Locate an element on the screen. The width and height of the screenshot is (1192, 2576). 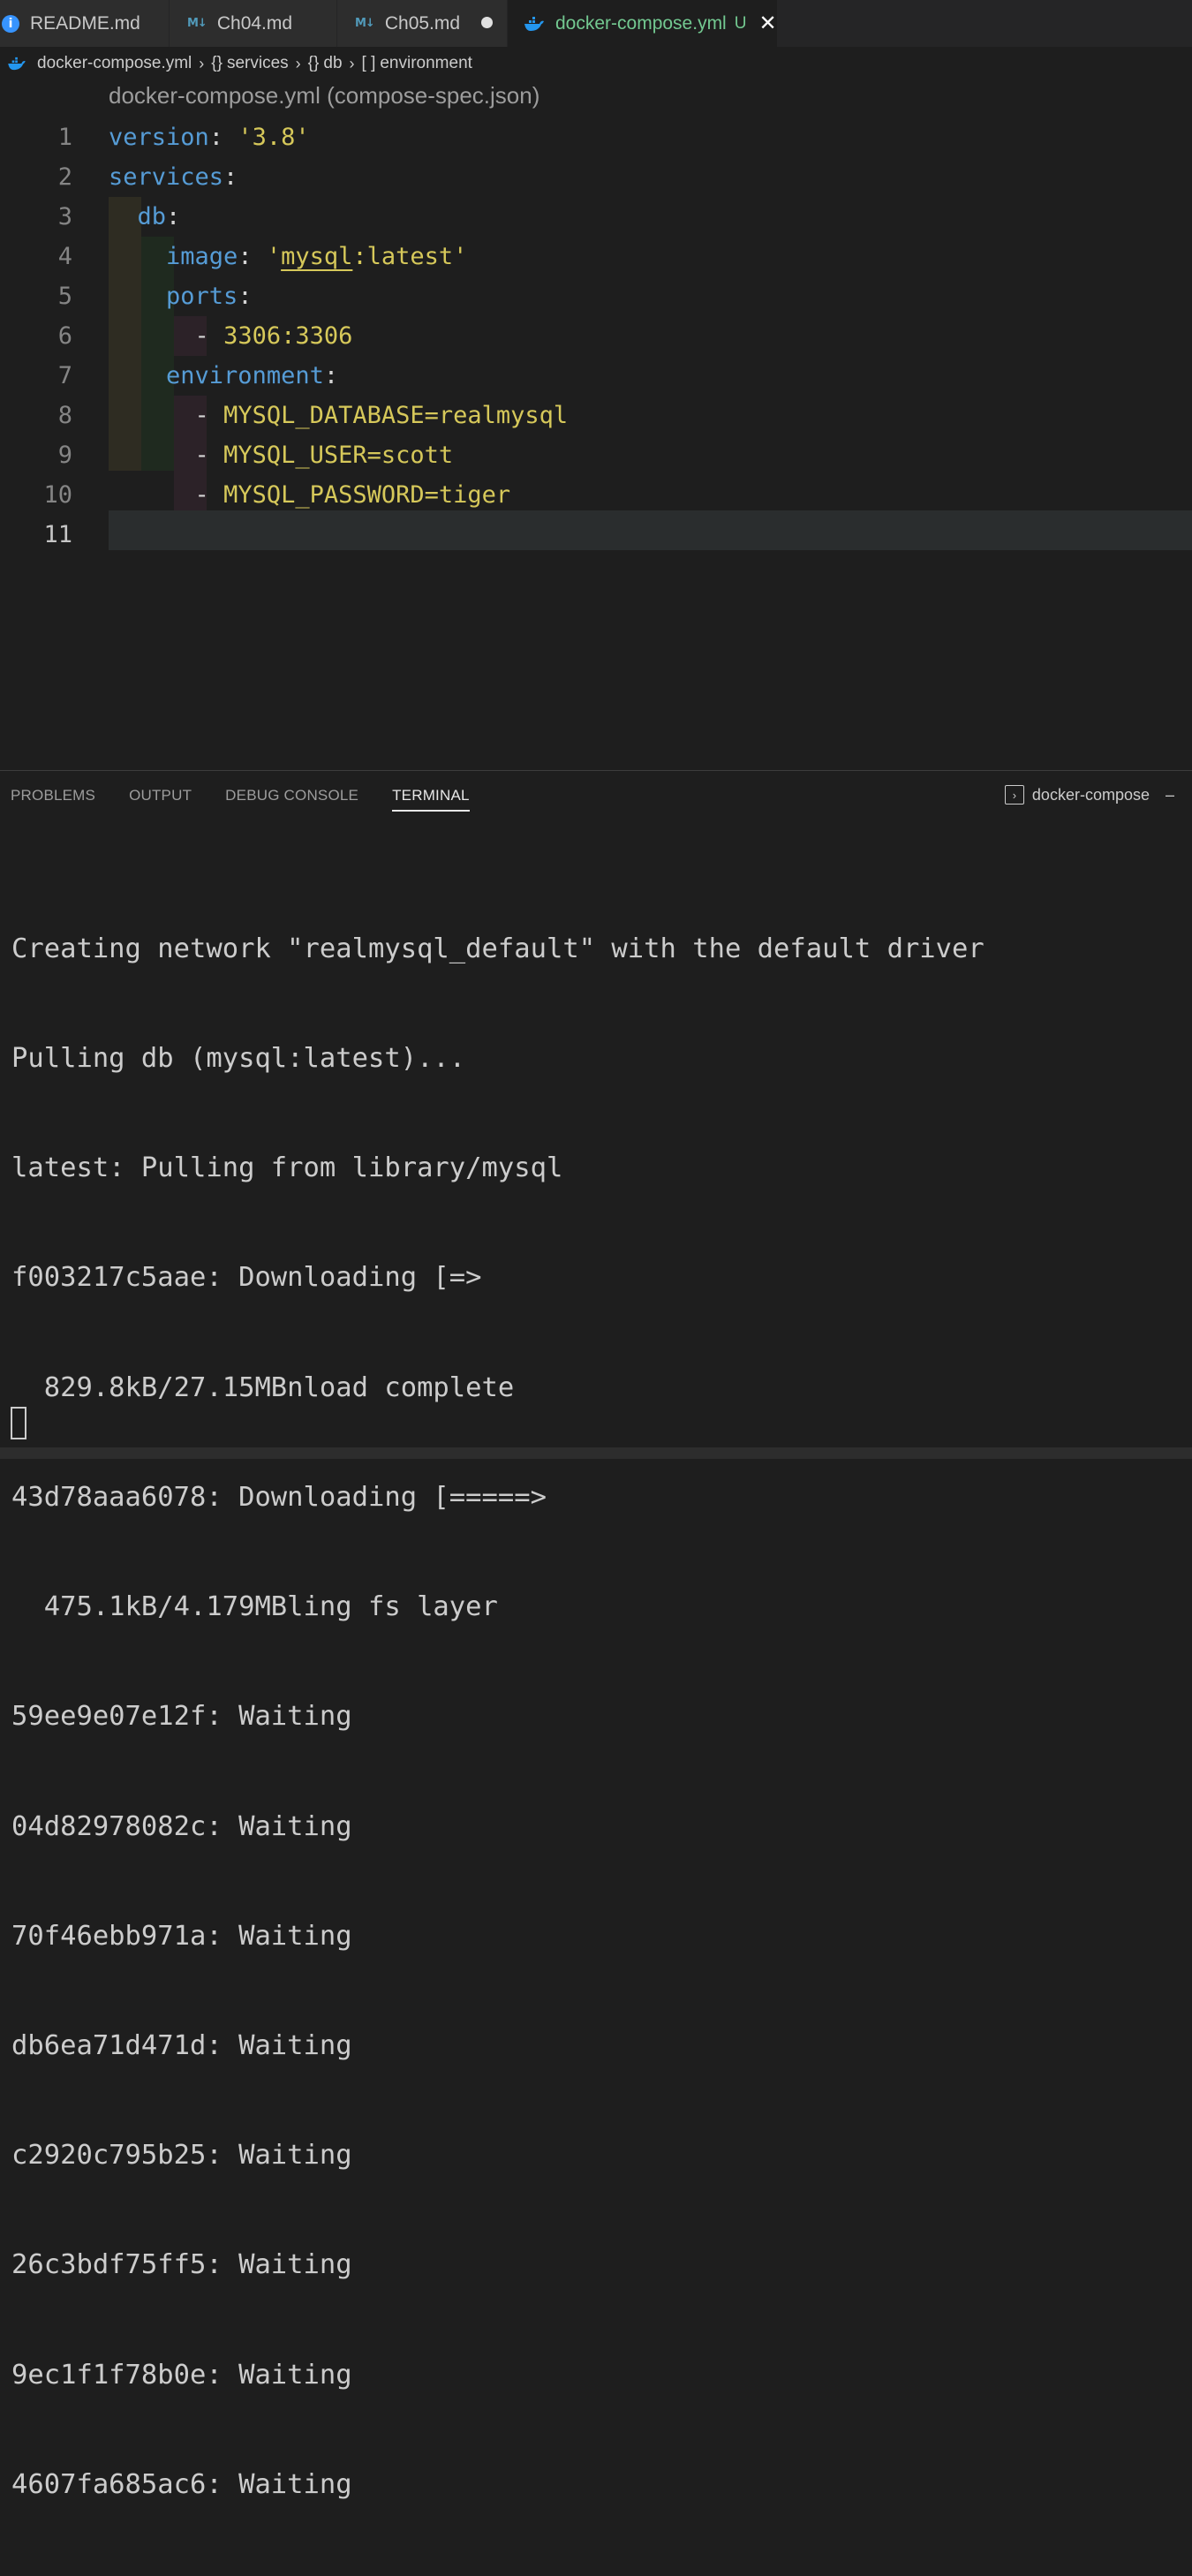
yaml-value-link: mysql is located at coordinates (316, 257).